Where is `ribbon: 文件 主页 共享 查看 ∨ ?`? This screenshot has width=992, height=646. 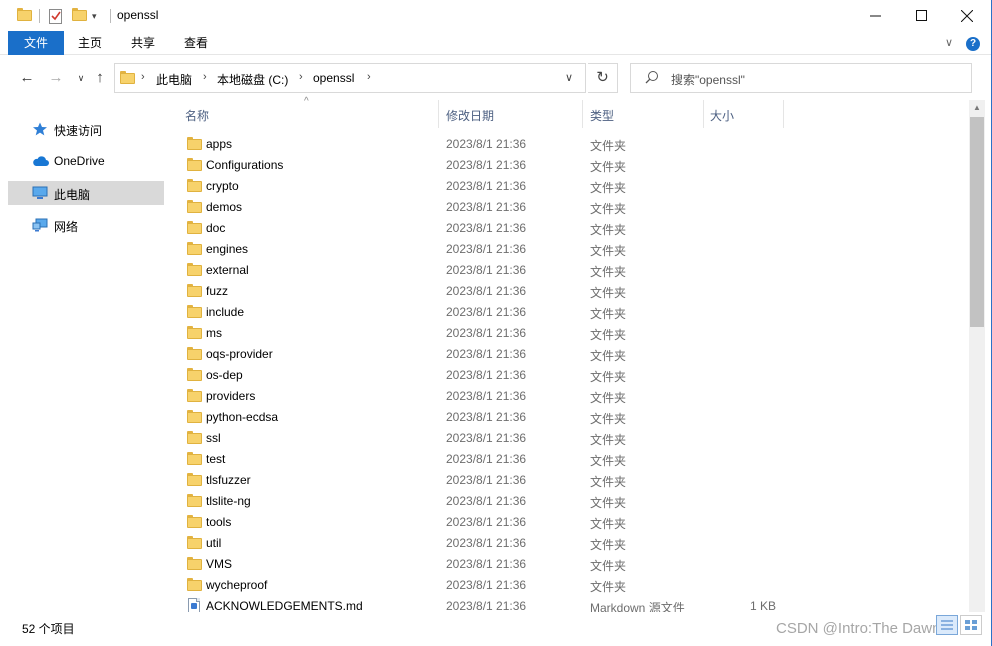
ribbon: 文件 主页 共享 查看 ∨ ? is located at coordinates (495, 43).